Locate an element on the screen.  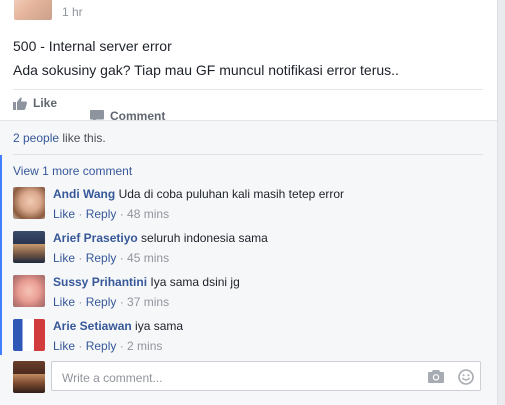
comment-meta: Like · Reply · 2 mins is located at coordinates (108, 346).